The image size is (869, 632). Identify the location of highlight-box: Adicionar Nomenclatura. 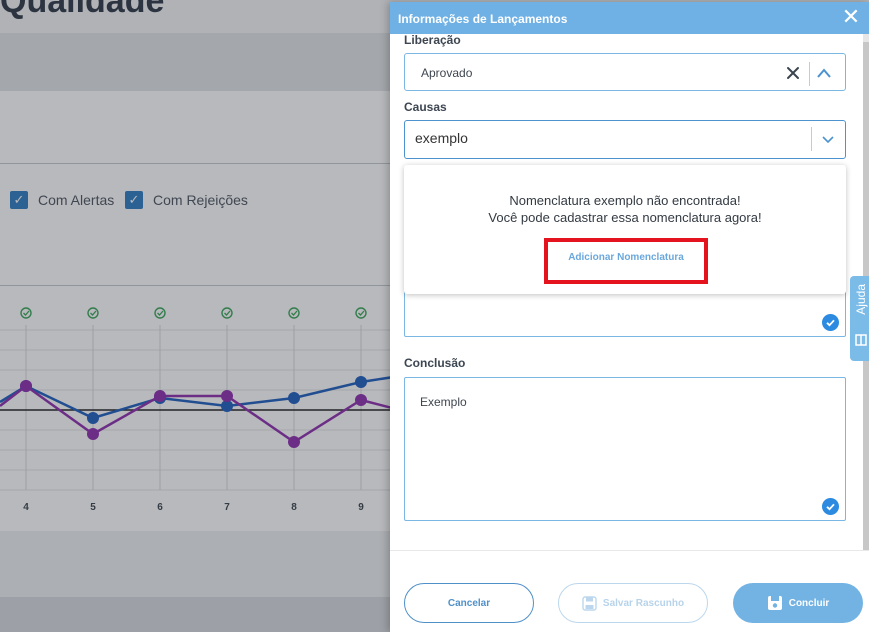
(626, 261).